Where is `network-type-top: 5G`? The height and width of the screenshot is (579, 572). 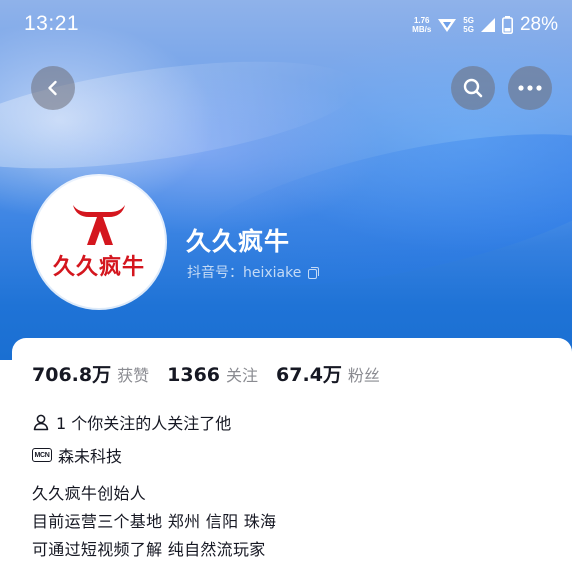 network-type-top: 5G is located at coordinates (468, 20).